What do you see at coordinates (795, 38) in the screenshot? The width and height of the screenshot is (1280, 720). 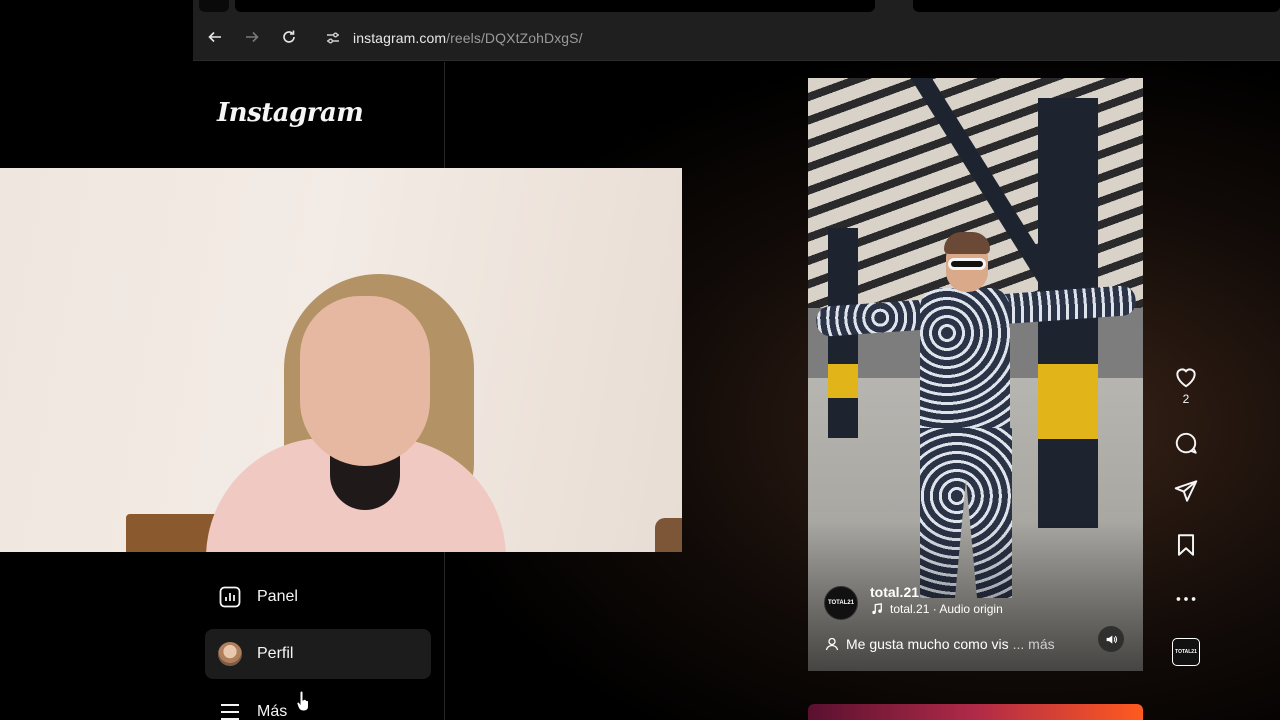 I see `address-bar: instagram.com/reels/DQXtZohDxgS/` at bounding box center [795, 38].